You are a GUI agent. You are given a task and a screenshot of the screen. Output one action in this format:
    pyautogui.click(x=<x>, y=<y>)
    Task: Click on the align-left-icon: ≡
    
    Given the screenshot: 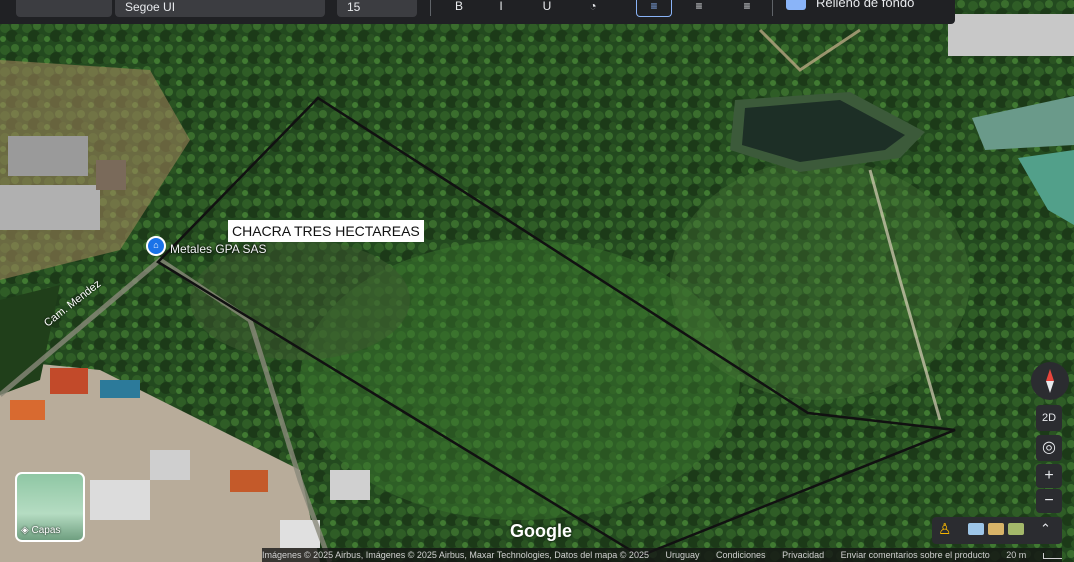 What is the action you would take?
    pyautogui.click(x=654, y=8)
    